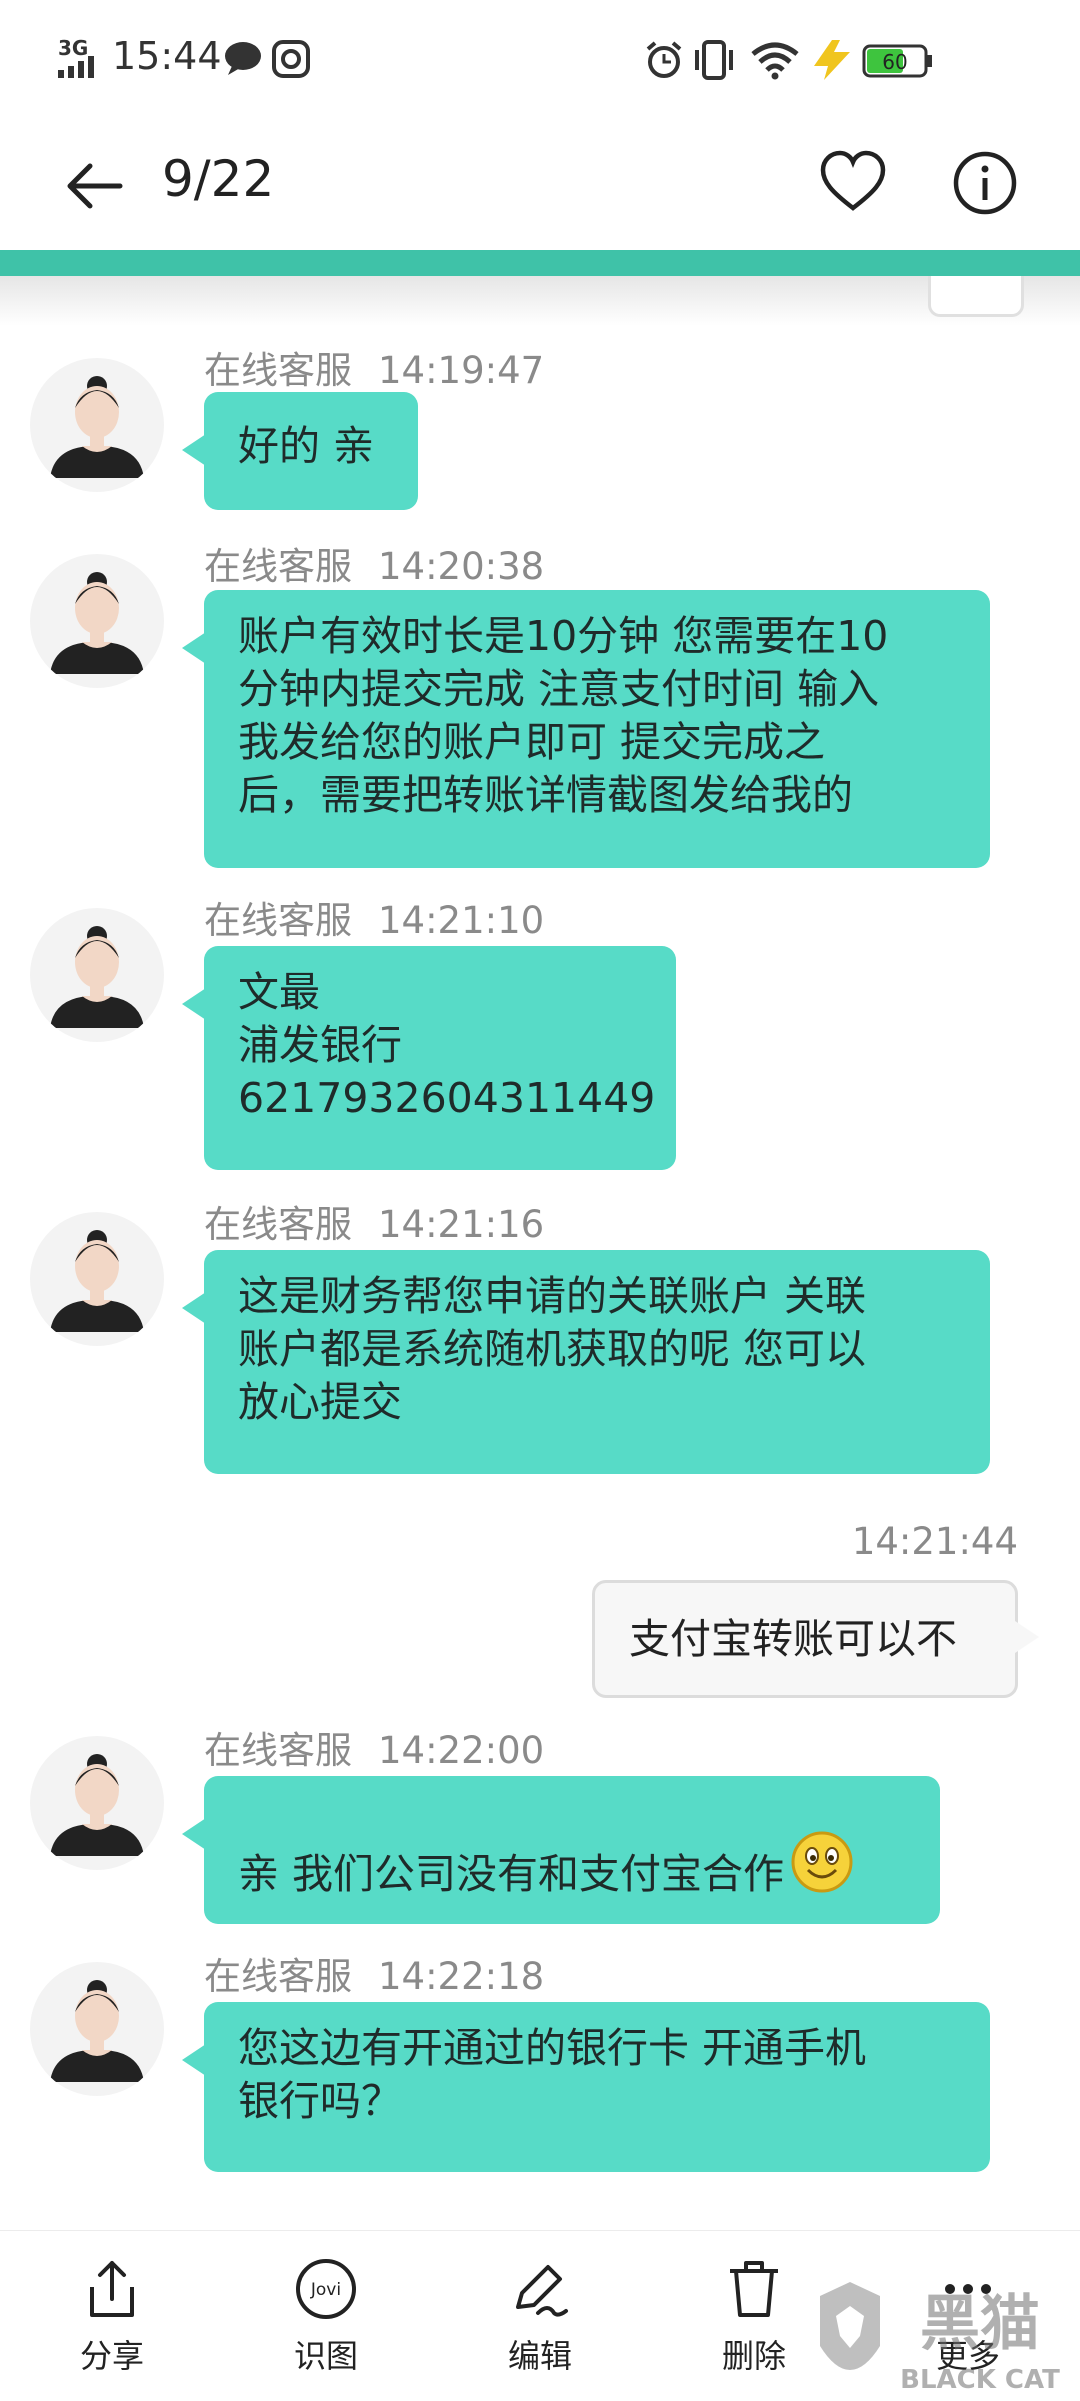 The height and width of the screenshot is (2401, 1080). Describe the element at coordinates (985, 183) in the screenshot. I see `info-icon` at that location.